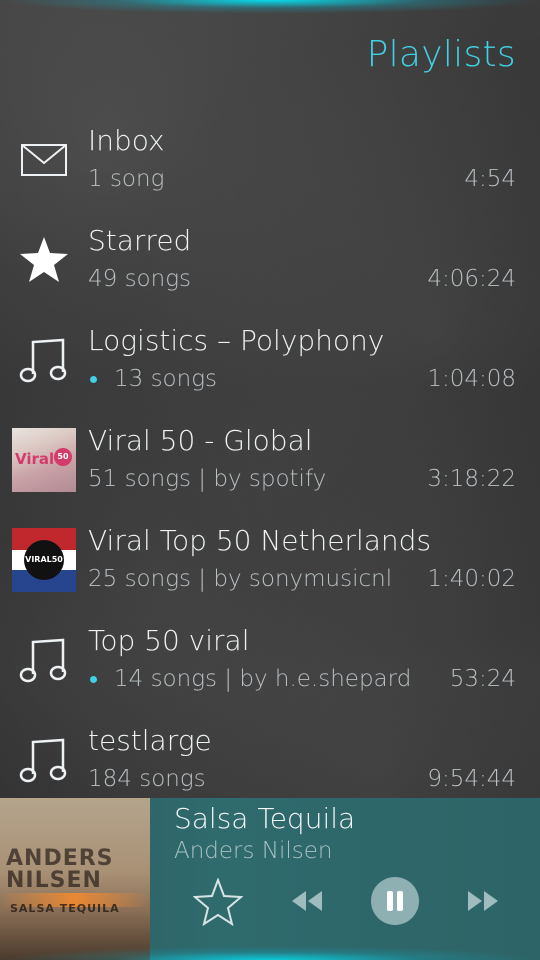 The width and height of the screenshot is (540, 960). What do you see at coordinates (126, 140) in the screenshot?
I see `playlist-name: Inbox` at bounding box center [126, 140].